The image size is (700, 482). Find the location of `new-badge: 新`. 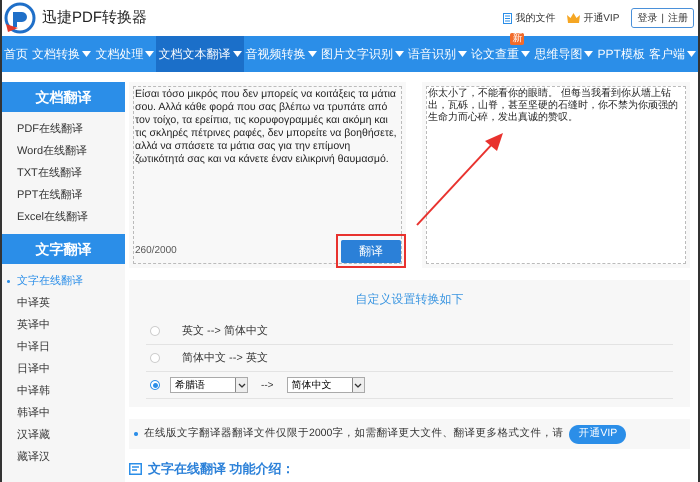

new-badge: 新 is located at coordinates (517, 39).